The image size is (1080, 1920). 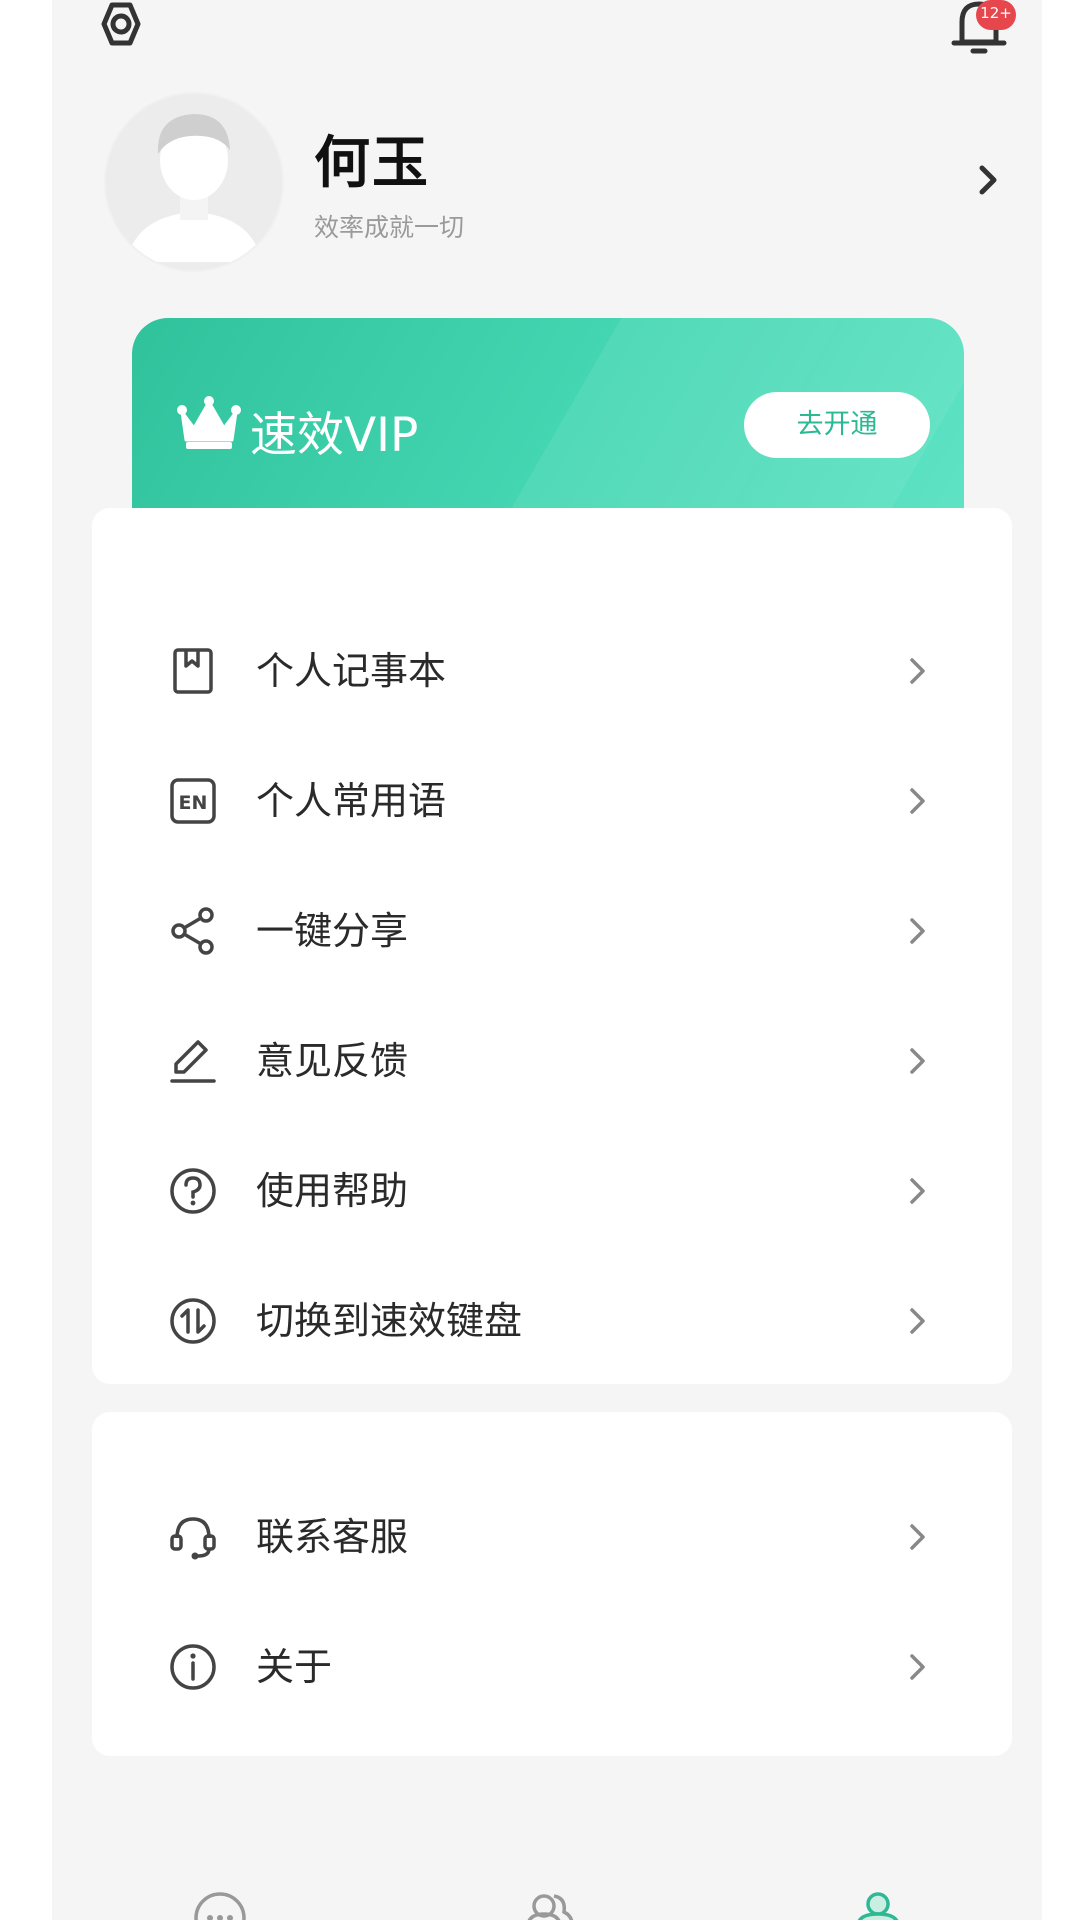 What do you see at coordinates (193, 1061) in the screenshot?
I see `edit-feedback-icon` at bounding box center [193, 1061].